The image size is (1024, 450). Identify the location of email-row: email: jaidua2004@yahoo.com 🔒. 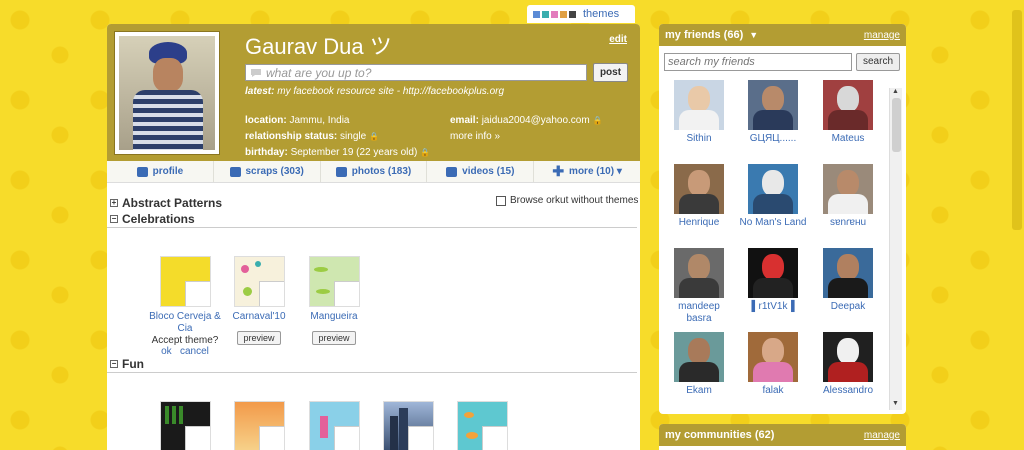
(526, 120).